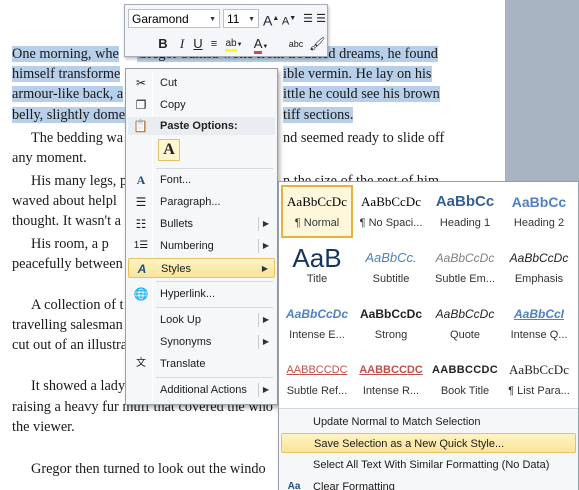 This screenshot has height=490, width=579. What do you see at coordinates (391, 325) in the screenshot?
I see `style-strong: AaBbCcDc Strong` at bounding box center [391, 325].